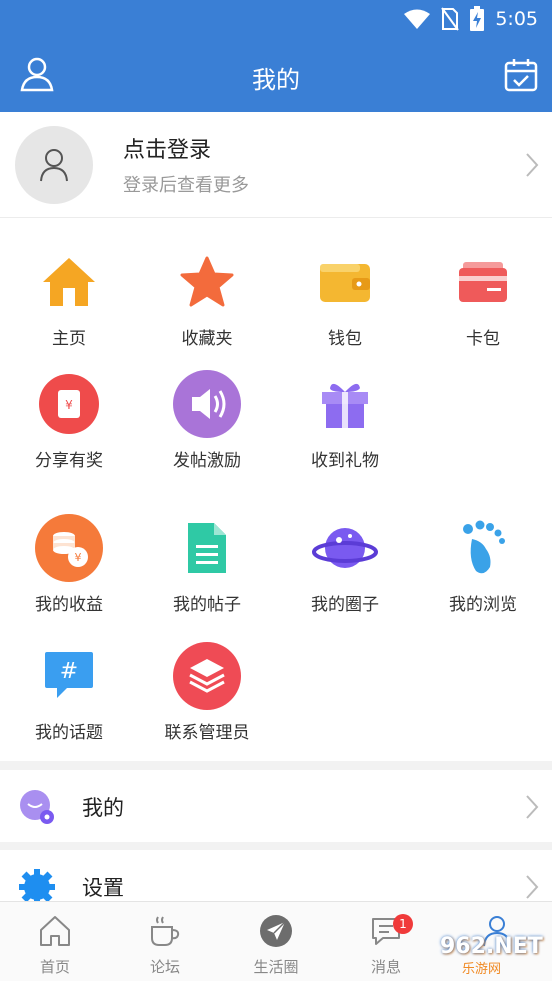  I want to click on grid-item-label: 发帖激励, so click(207, 461).